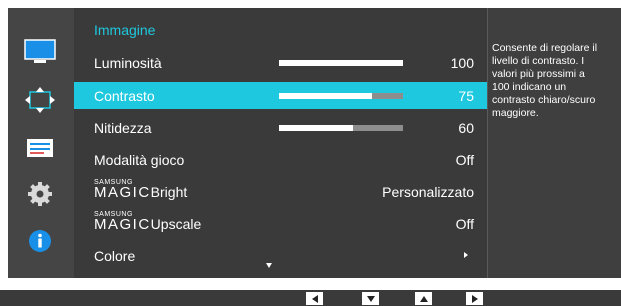 The height and width of the screenshot is (306, 621). What do you see at coordinates (370, 298) in the screenshot?
I see `down-arrow-icon` at bounding box center [370, 298].